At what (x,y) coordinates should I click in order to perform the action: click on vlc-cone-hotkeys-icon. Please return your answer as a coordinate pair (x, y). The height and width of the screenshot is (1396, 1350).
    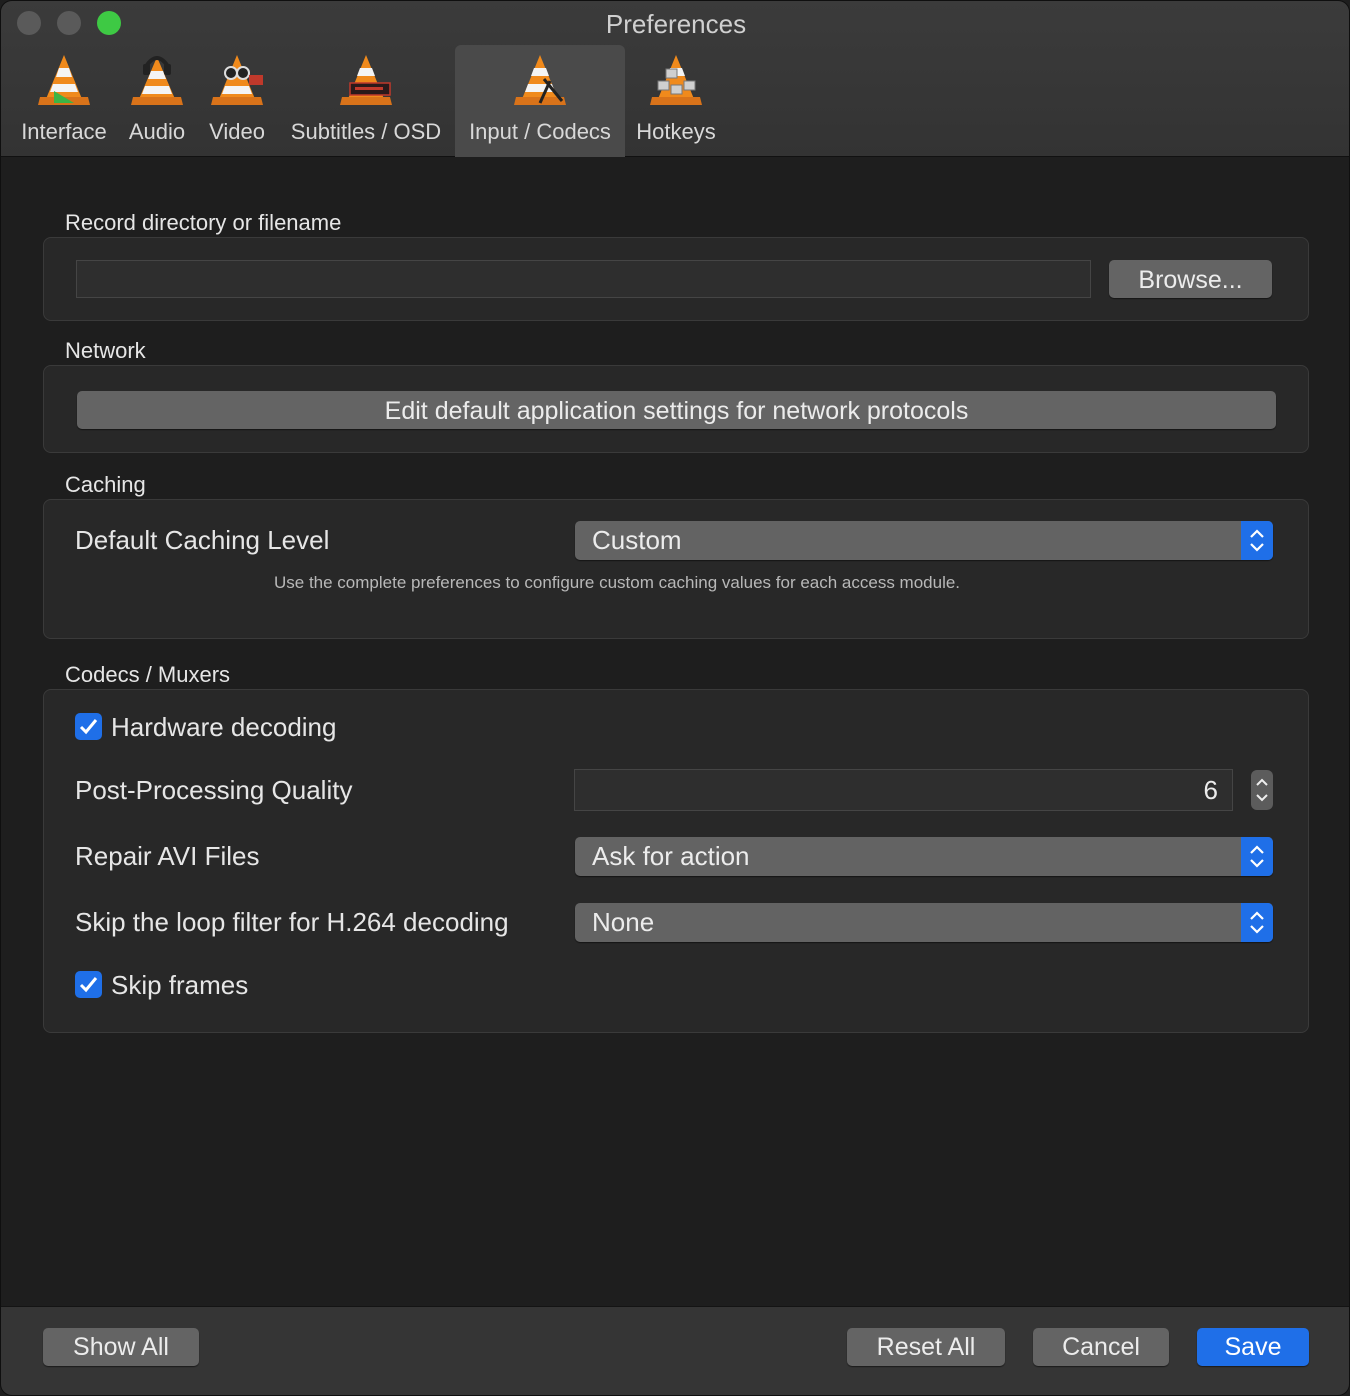
    Looking at the image, I should click on (676, 80).